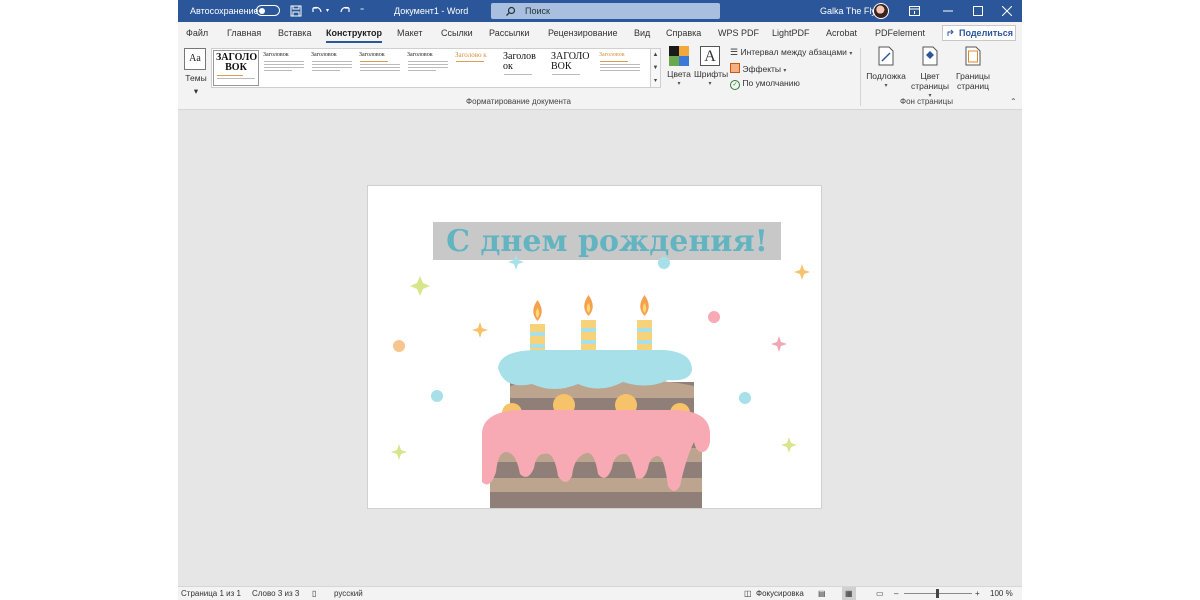 This screenshot has width=1200, height=600. Describe the element at coordinates (457, 33) in the screenshot. I see `tab-references: Ссылки` at that location.